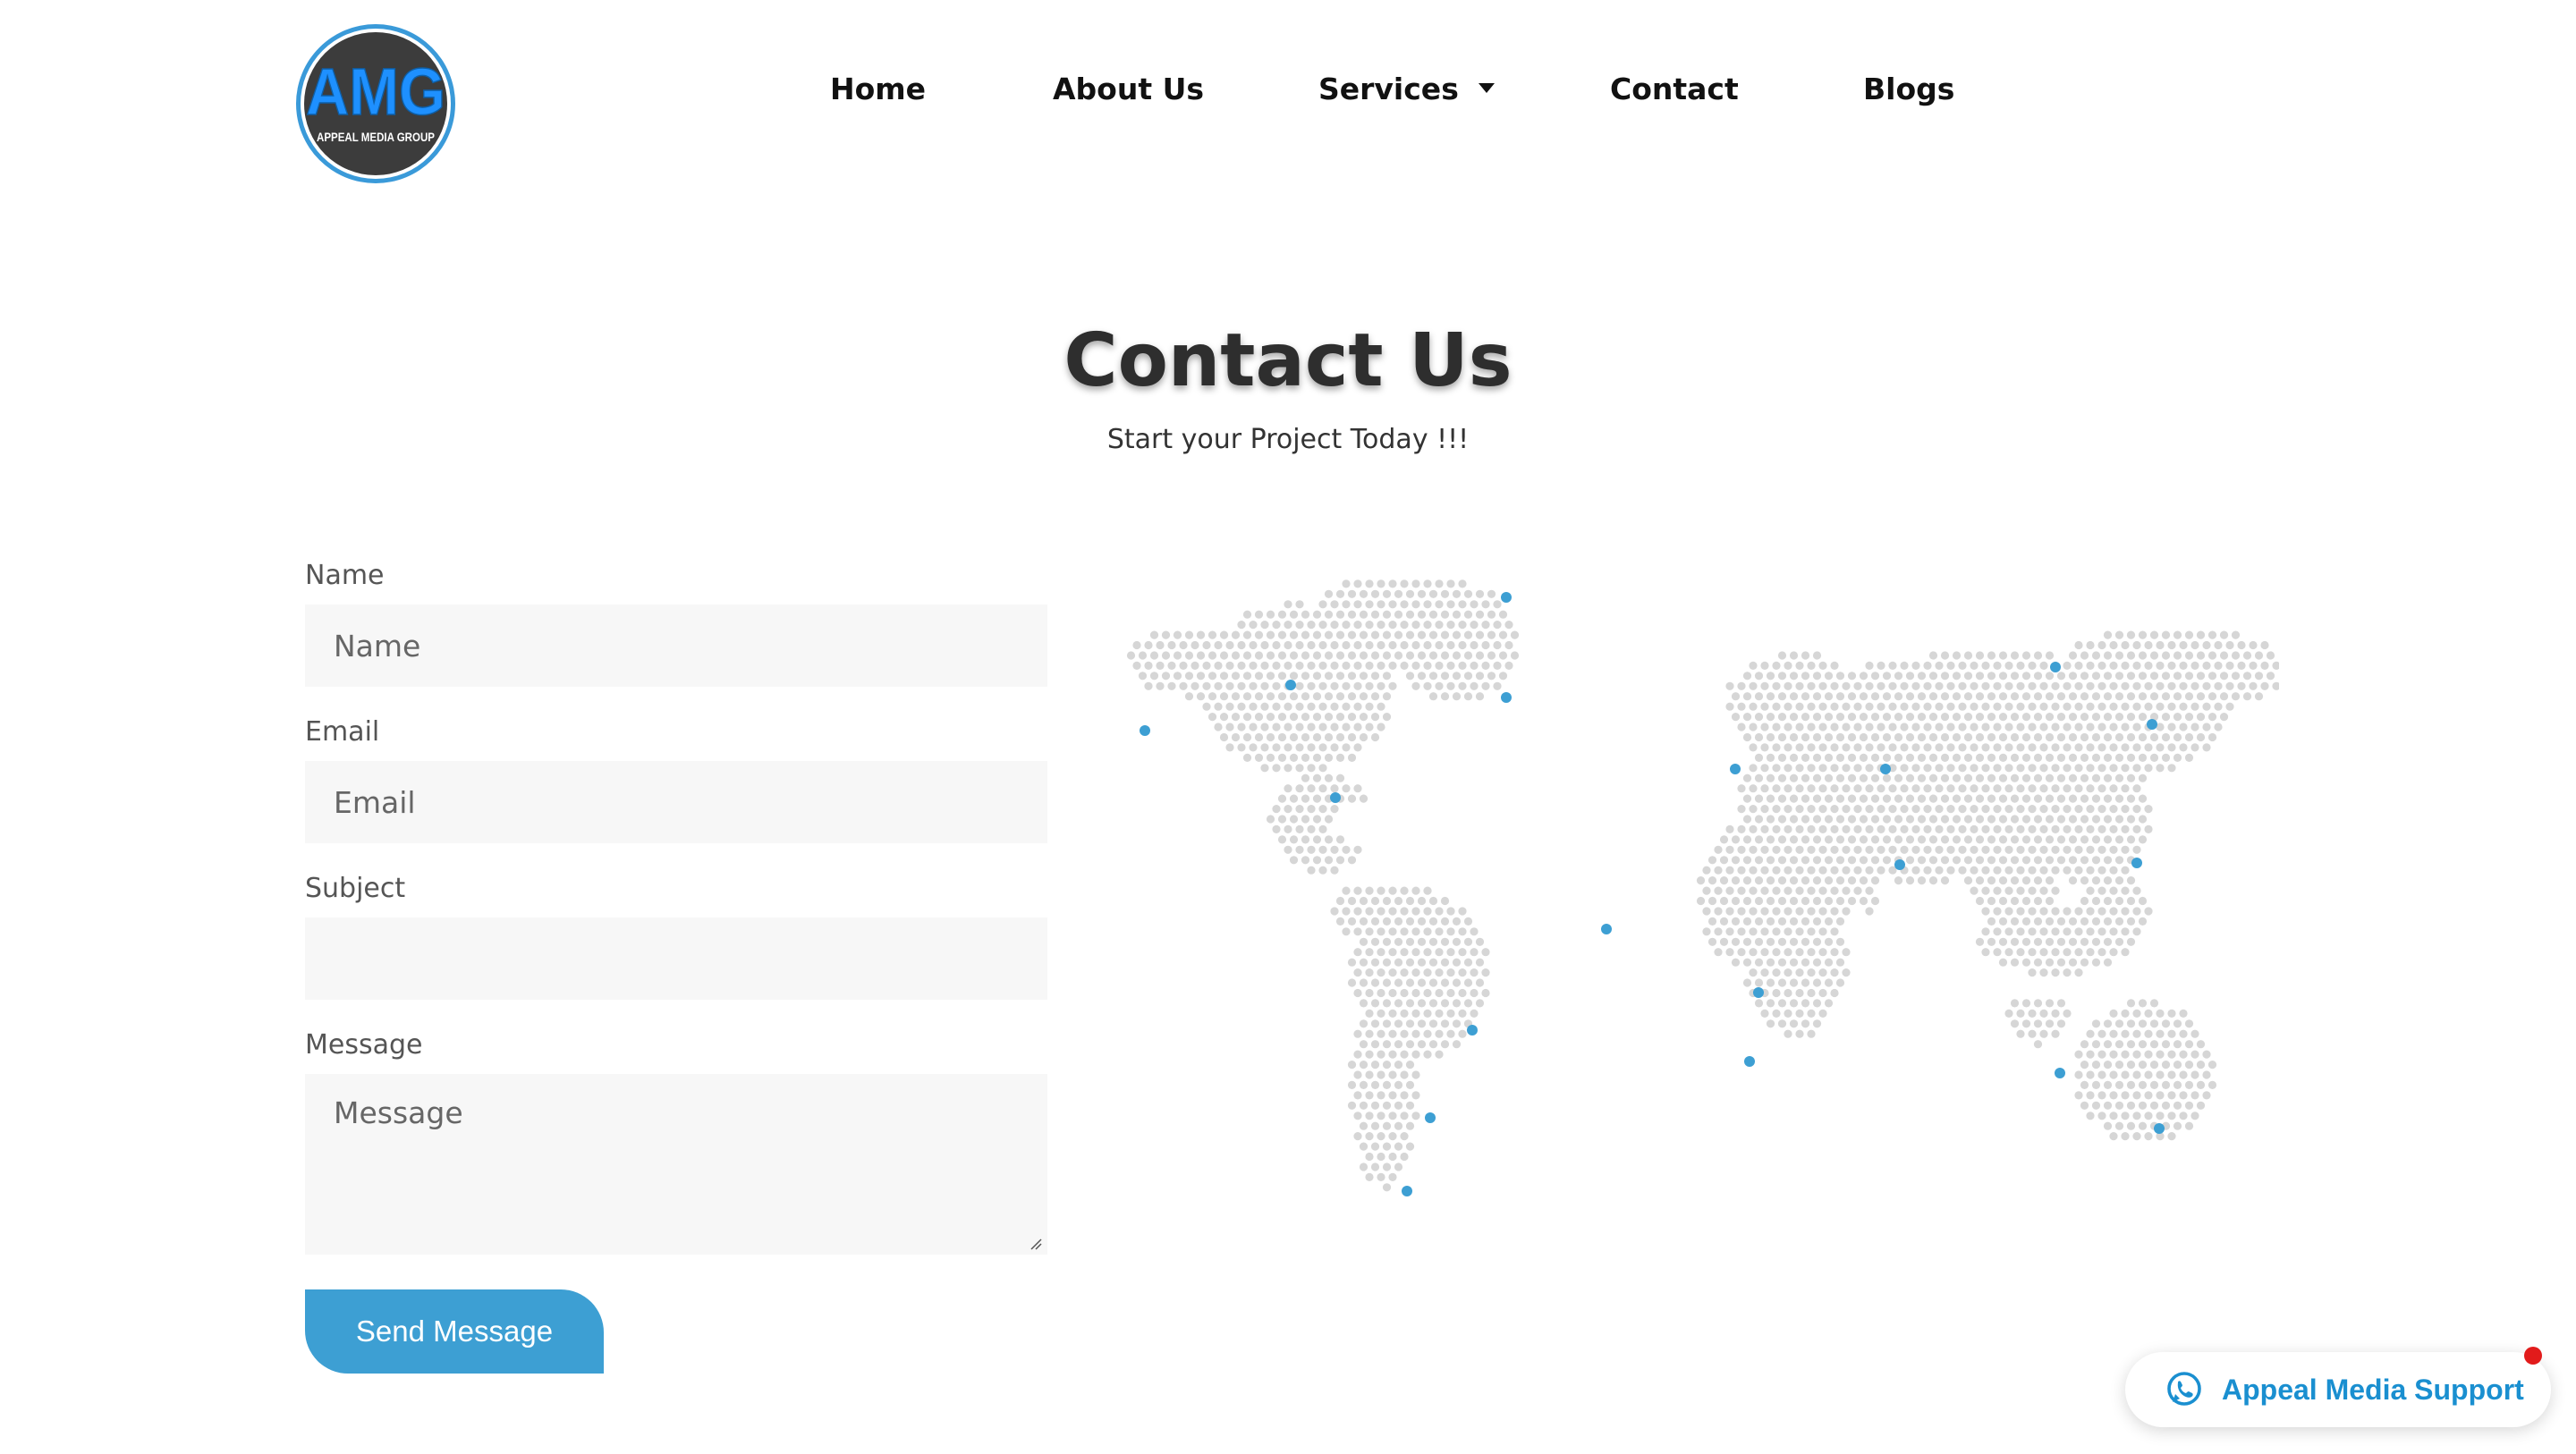 The height and width of the screenshot is (1454, 2576). What do you see at coordinates (1036, 1244) in the screenshot?
I see `resize-handle-icon` at bounding box center [1036, 1244].